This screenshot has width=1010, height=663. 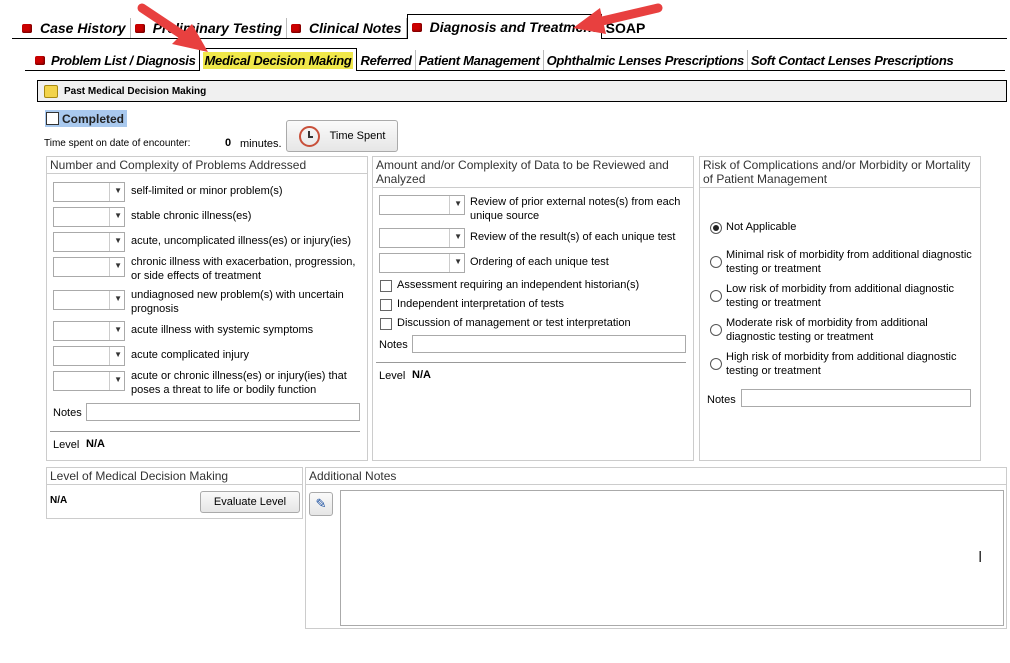 I want to click on completed-checkbox: Completed, so click(x=86, y=118).